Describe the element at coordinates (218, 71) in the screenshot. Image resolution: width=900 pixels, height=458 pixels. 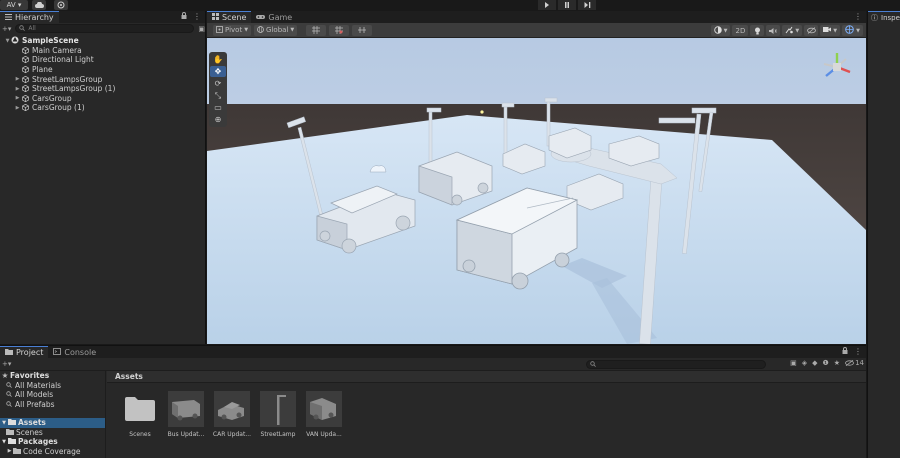
I see `move-tool-icon: ✥` at that location.